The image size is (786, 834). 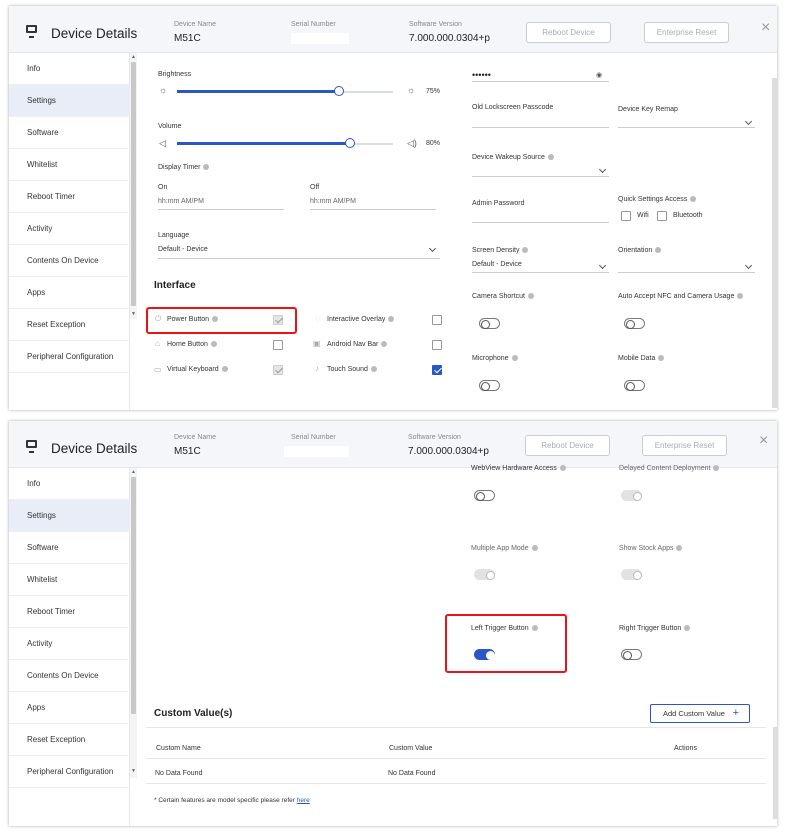 What do you see at coordinates (278, 370) in the screenshot?
I see `virtual-keyboard-checkbox` at bounding box center [278, 370].